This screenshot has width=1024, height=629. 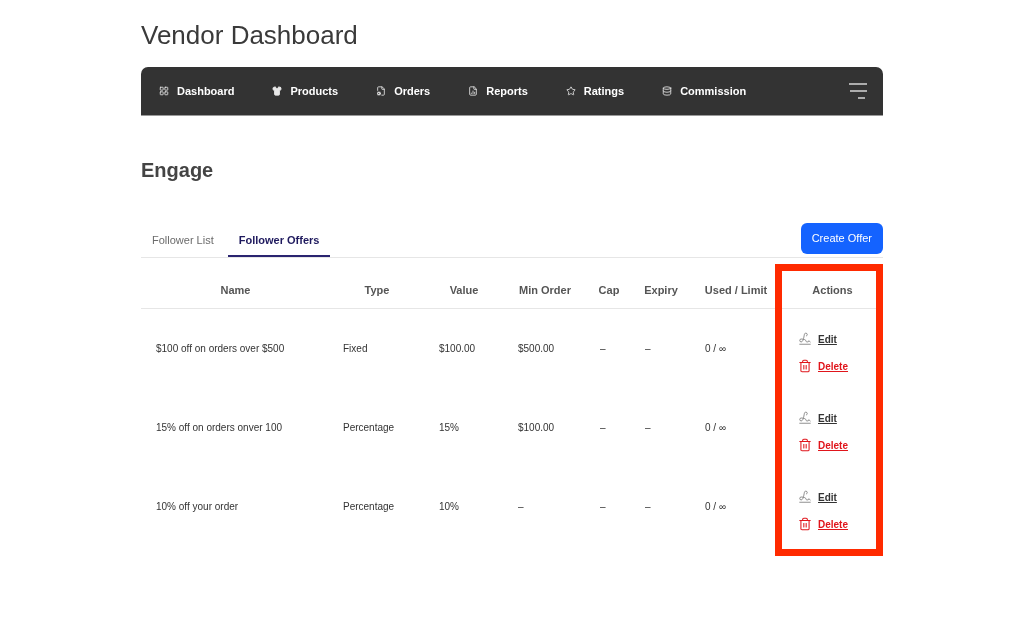 I want to click on column-header: Expiry, so click(x=661, y=290).